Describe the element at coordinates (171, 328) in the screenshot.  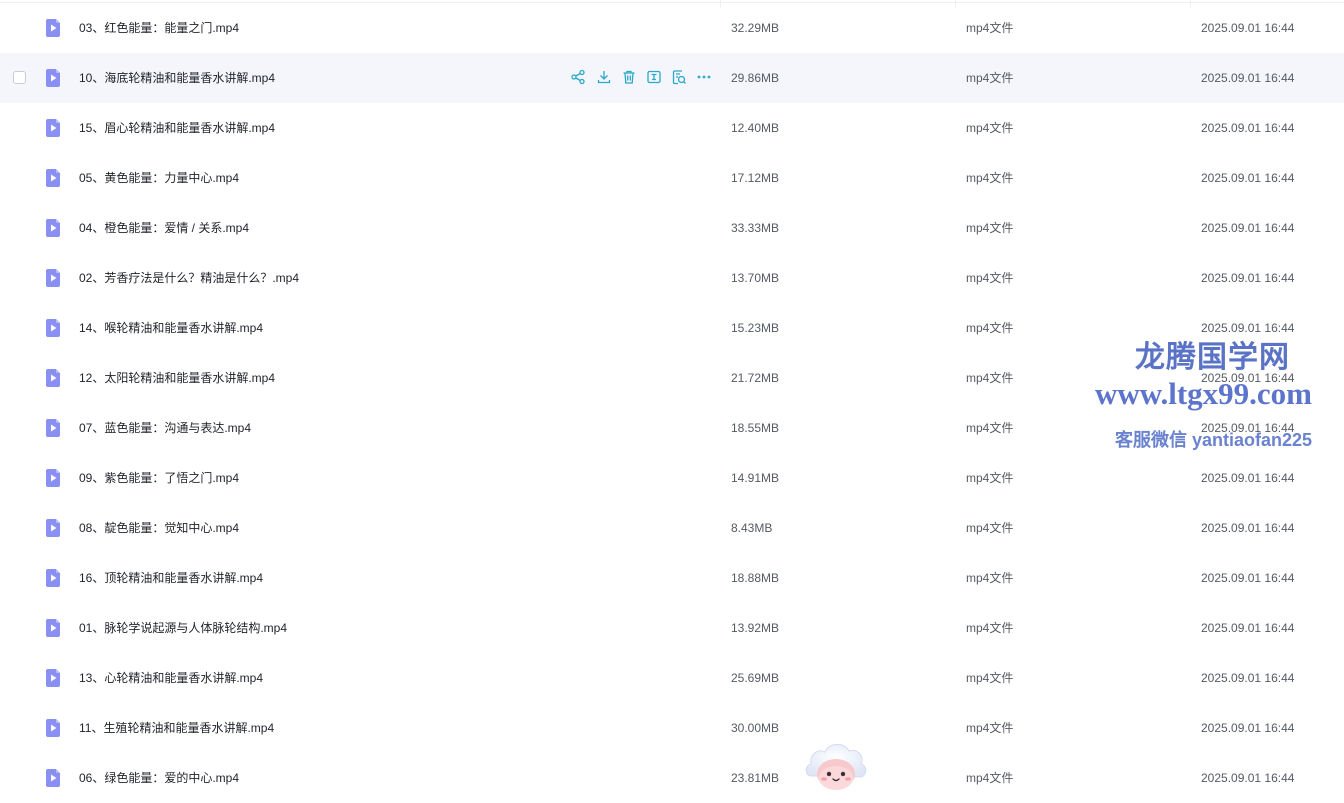
I see `file-name: 14、喉轮精油和能量香水讲解.mp4` at that location.